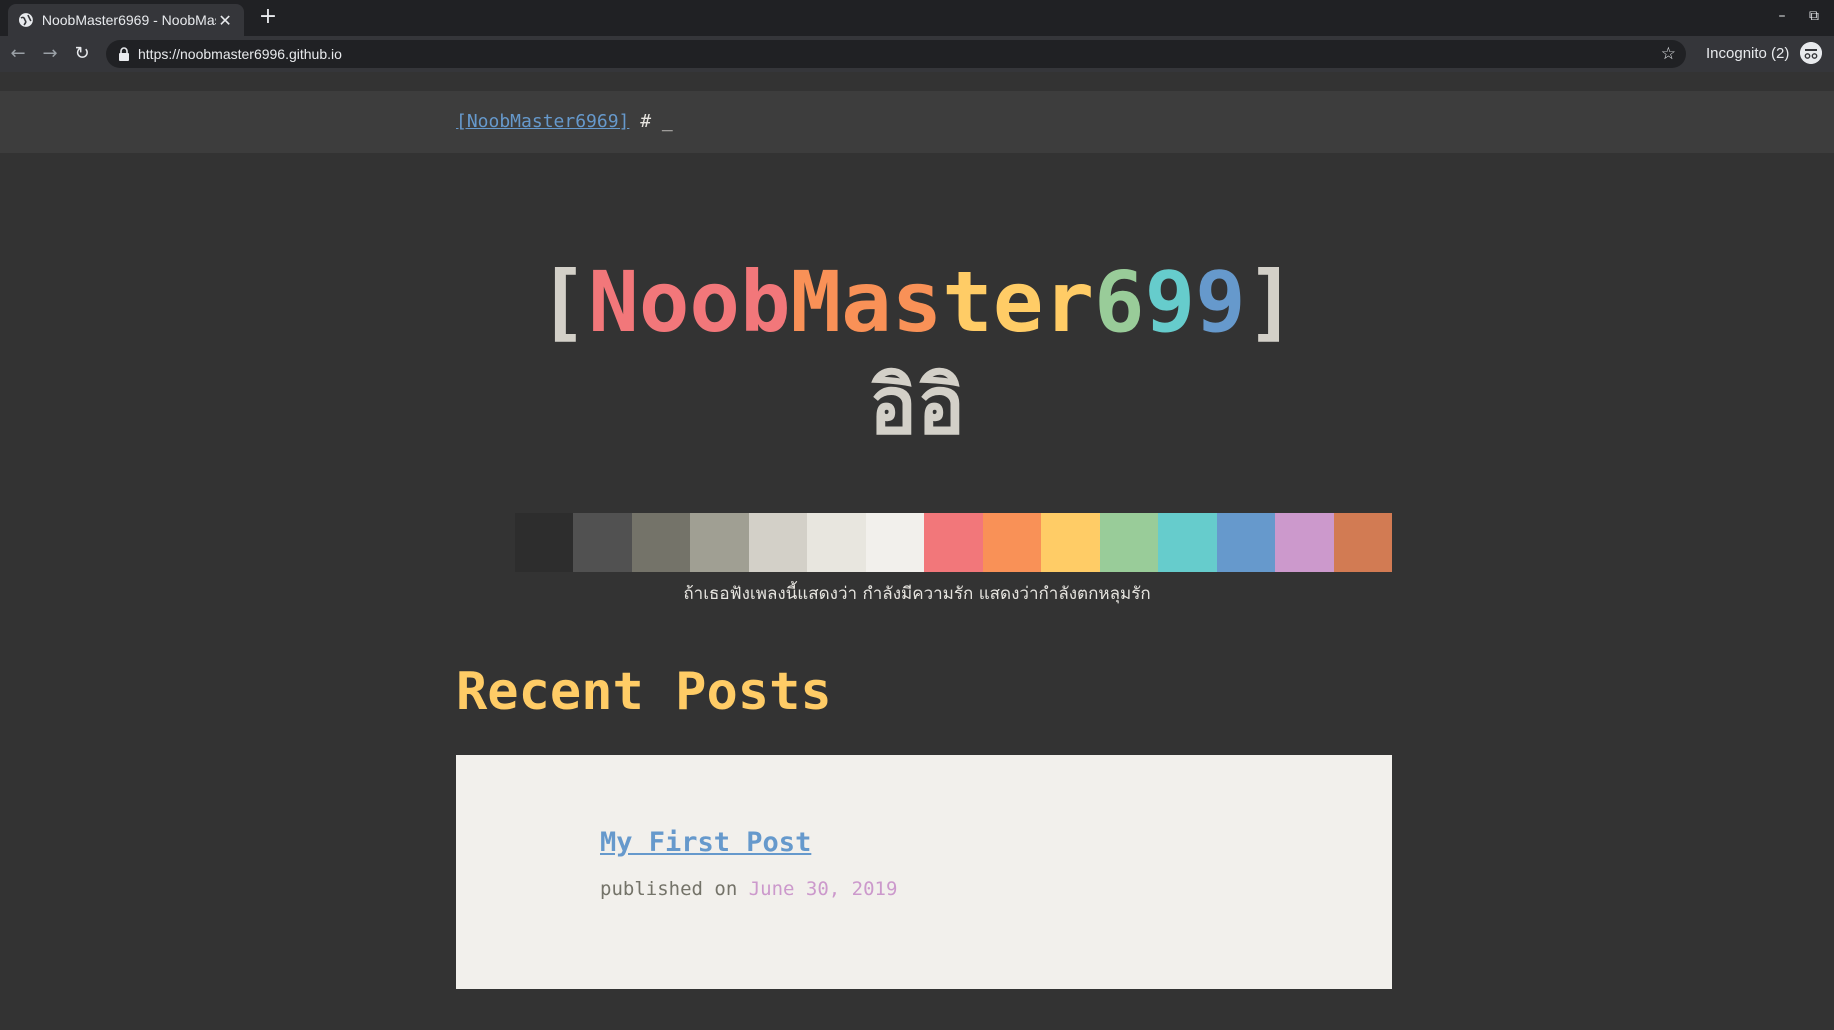 This screenshot has width=1834, height=1030. Describe the element at coordinates (705, 842) in the screenshot. I see `post-title-link: My First Post` at that location.